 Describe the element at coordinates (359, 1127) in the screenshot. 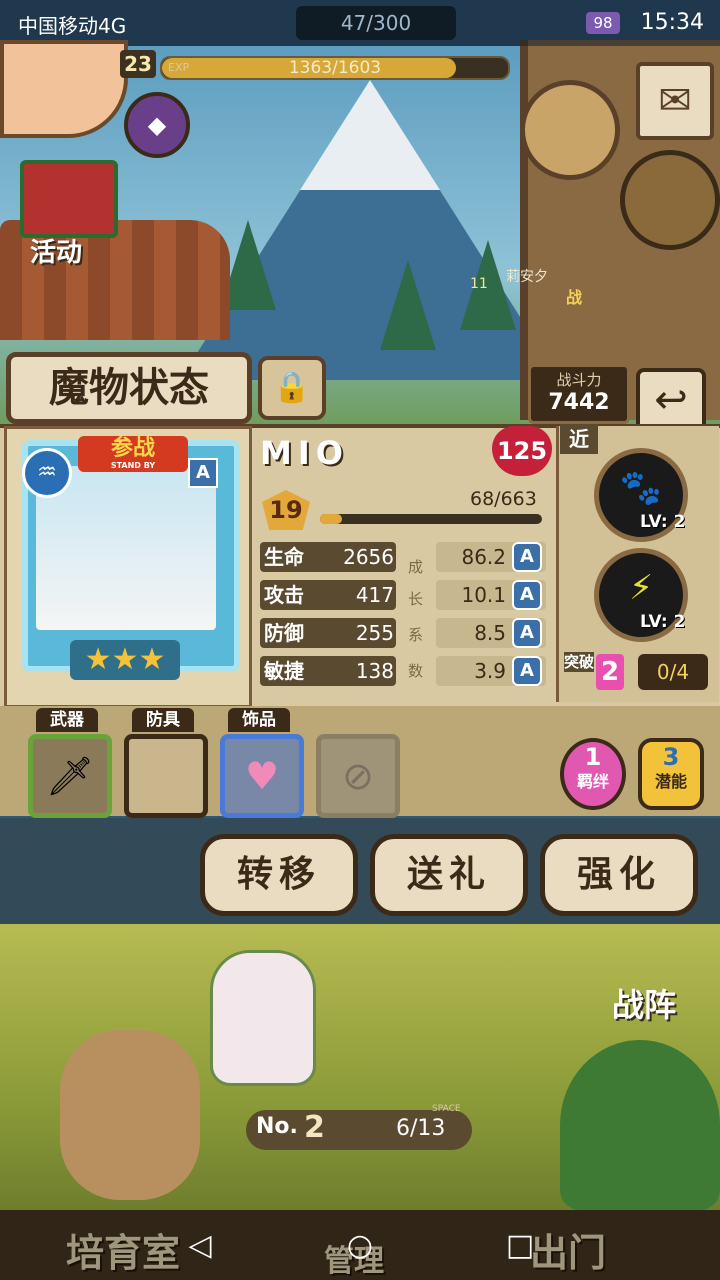

I see `space-counter: No. 2 SPACE 6/13` at that location.